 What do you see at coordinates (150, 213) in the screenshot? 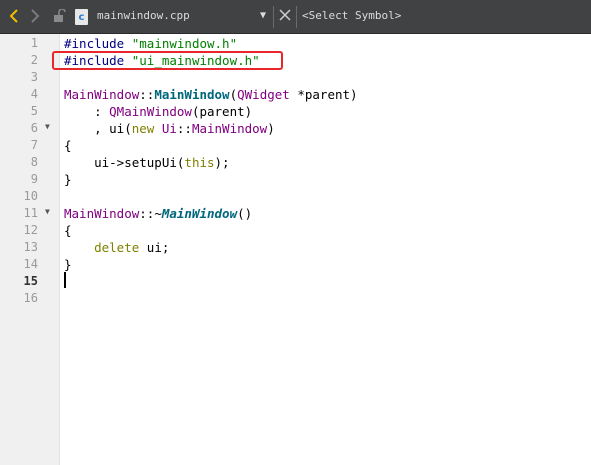
I see `scope-operator: ::~` at bounding box center [150, 213].